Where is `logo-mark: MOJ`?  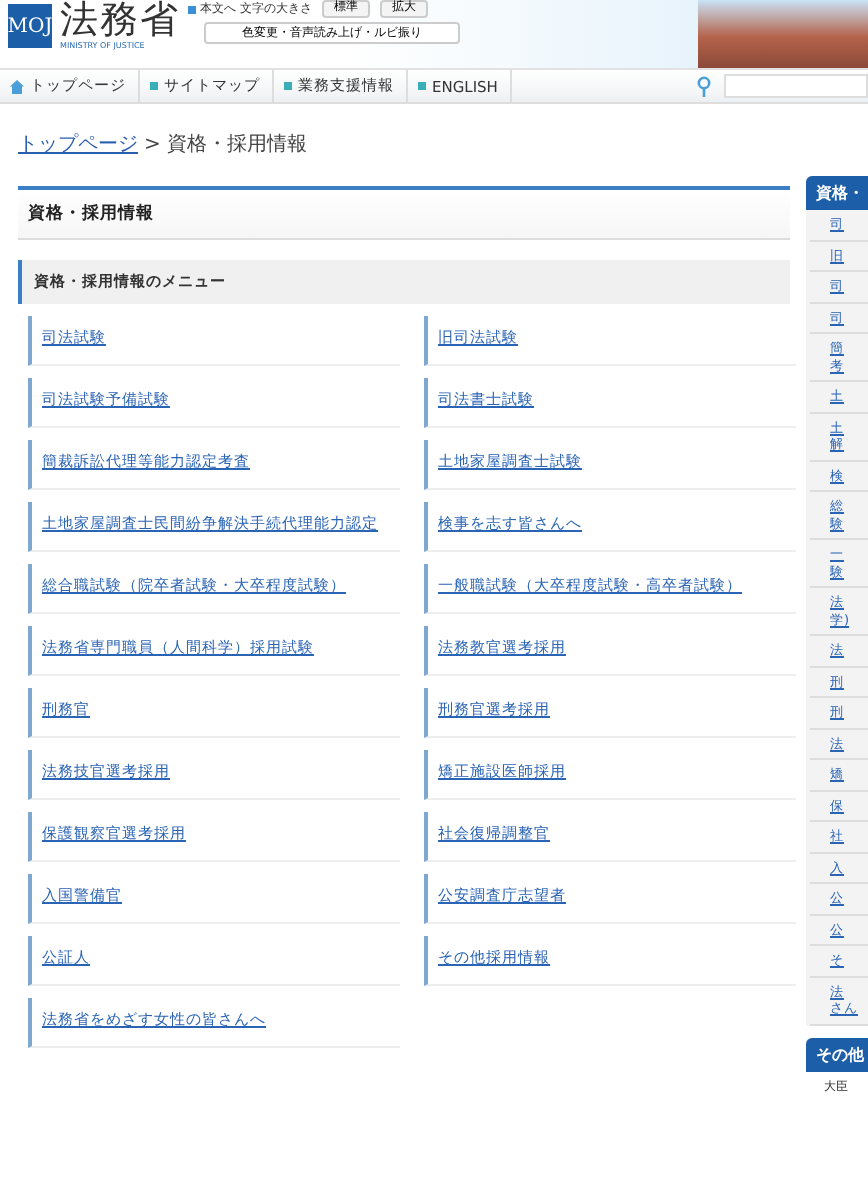
logo-mark: MOJ is located at coordinates (30, 26).